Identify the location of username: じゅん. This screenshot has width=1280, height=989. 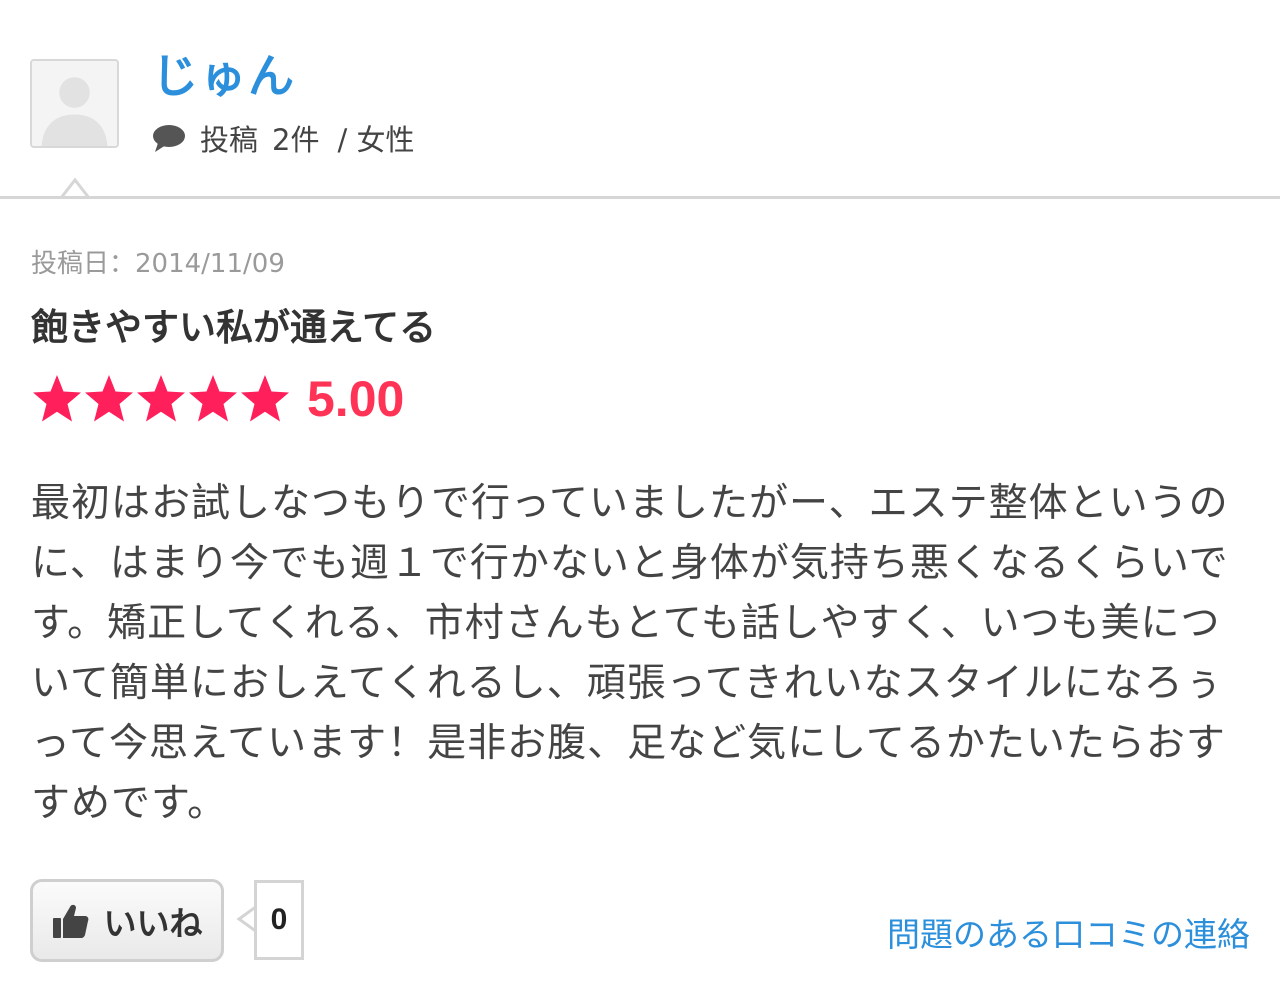
(224, 76).